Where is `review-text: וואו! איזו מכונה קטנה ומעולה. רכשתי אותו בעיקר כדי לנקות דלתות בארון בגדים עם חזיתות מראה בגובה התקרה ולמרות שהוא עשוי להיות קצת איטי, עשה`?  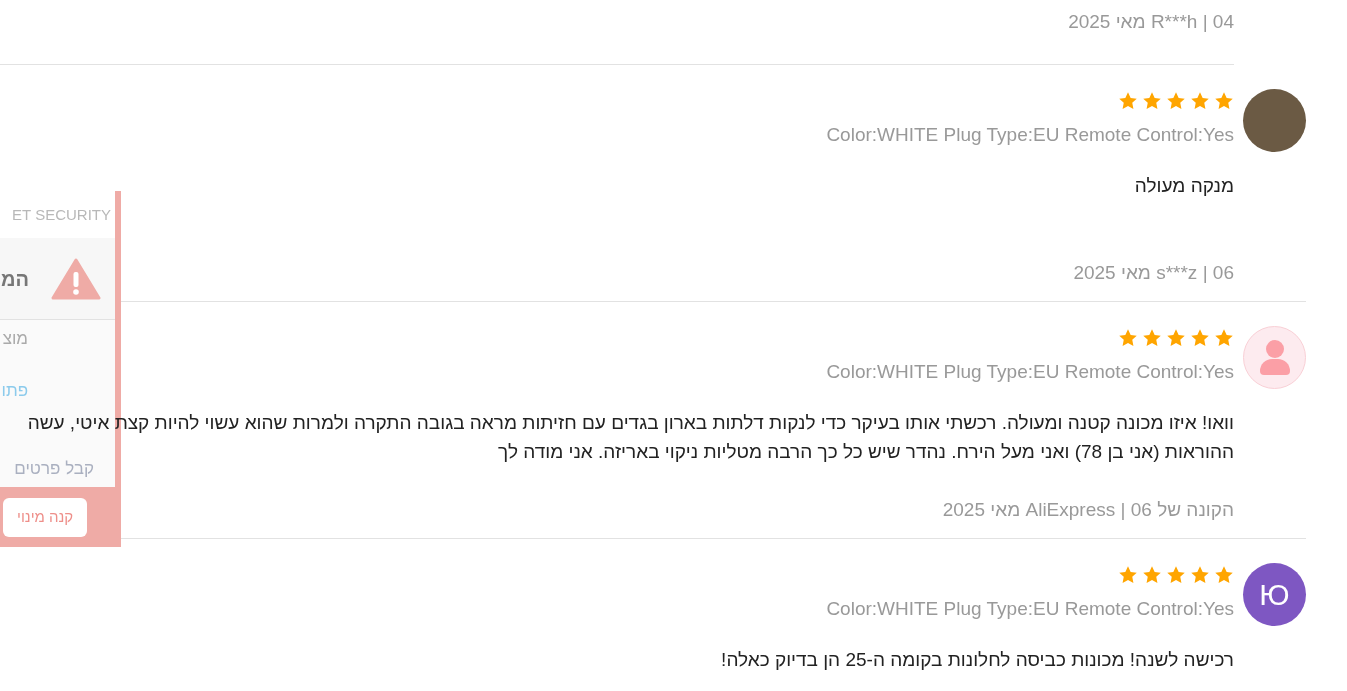
review-text: וואו! איזו מכונה קטנה ומעולה. רכשתי אותו בעיקר כדי לנקות דלתות בארון בגדים עם חזיתות מראה בגובה התקרה ולמרות שהוא עשוי להיות קצת איטי, עשה is located at coordinates (630, 422).